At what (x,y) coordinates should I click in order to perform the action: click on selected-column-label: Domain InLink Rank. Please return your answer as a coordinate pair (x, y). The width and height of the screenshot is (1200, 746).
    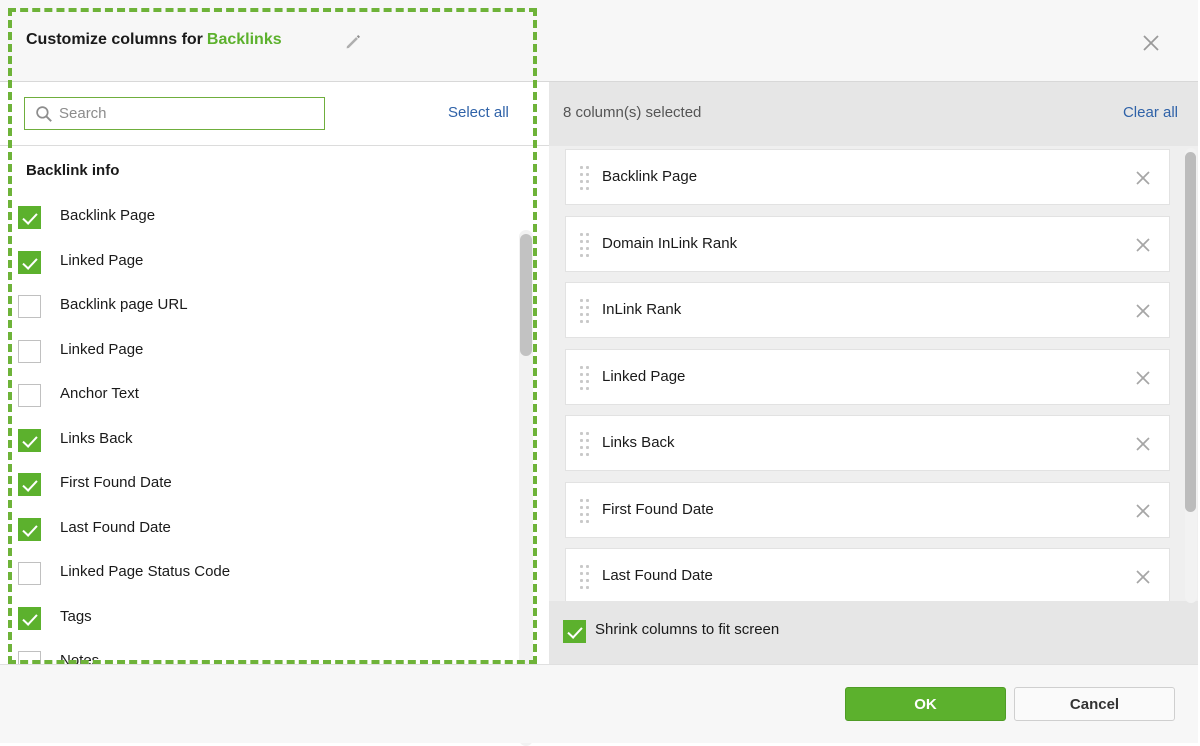
    Looking at the image, I should click on (670, 243).